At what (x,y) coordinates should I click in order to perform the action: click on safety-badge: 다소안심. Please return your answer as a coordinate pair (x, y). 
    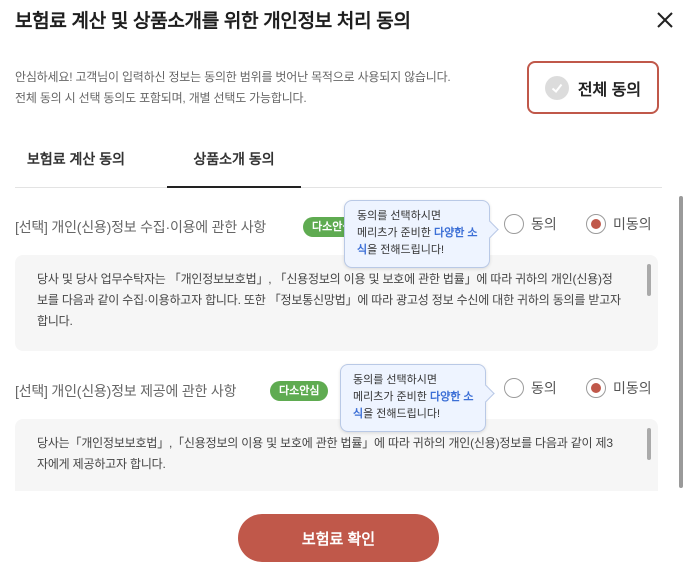
    Looking at the image, I should click on (299, 391).